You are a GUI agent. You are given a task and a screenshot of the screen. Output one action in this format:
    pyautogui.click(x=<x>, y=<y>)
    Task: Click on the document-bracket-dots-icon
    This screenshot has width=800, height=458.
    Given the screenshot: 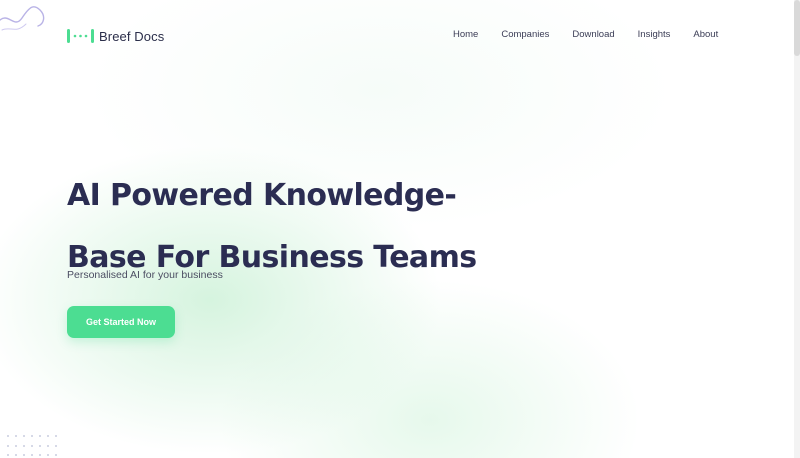 What is the action you would take?
    pyautogui.click(x=80, y=36)
    